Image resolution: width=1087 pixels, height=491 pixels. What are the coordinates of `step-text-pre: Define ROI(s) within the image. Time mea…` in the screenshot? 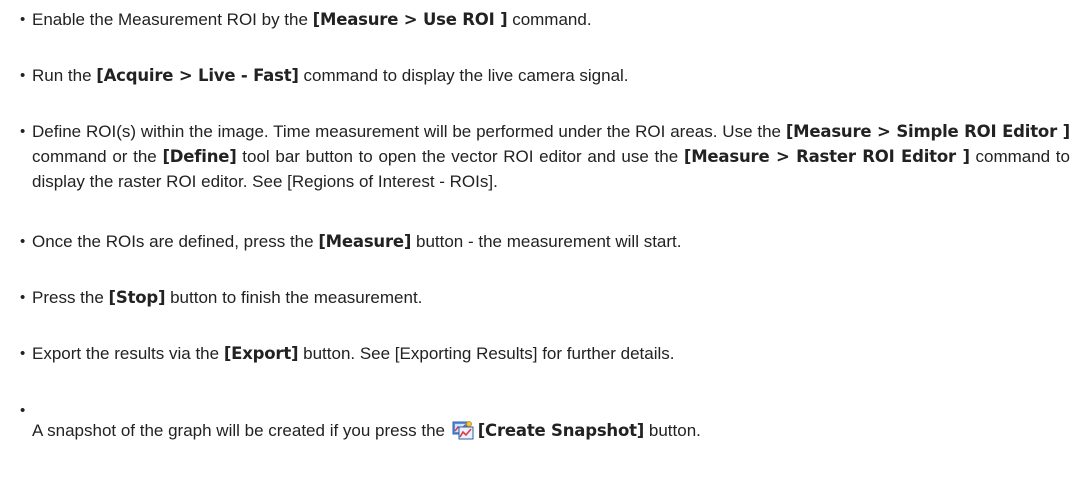 It's located at (409, 131).